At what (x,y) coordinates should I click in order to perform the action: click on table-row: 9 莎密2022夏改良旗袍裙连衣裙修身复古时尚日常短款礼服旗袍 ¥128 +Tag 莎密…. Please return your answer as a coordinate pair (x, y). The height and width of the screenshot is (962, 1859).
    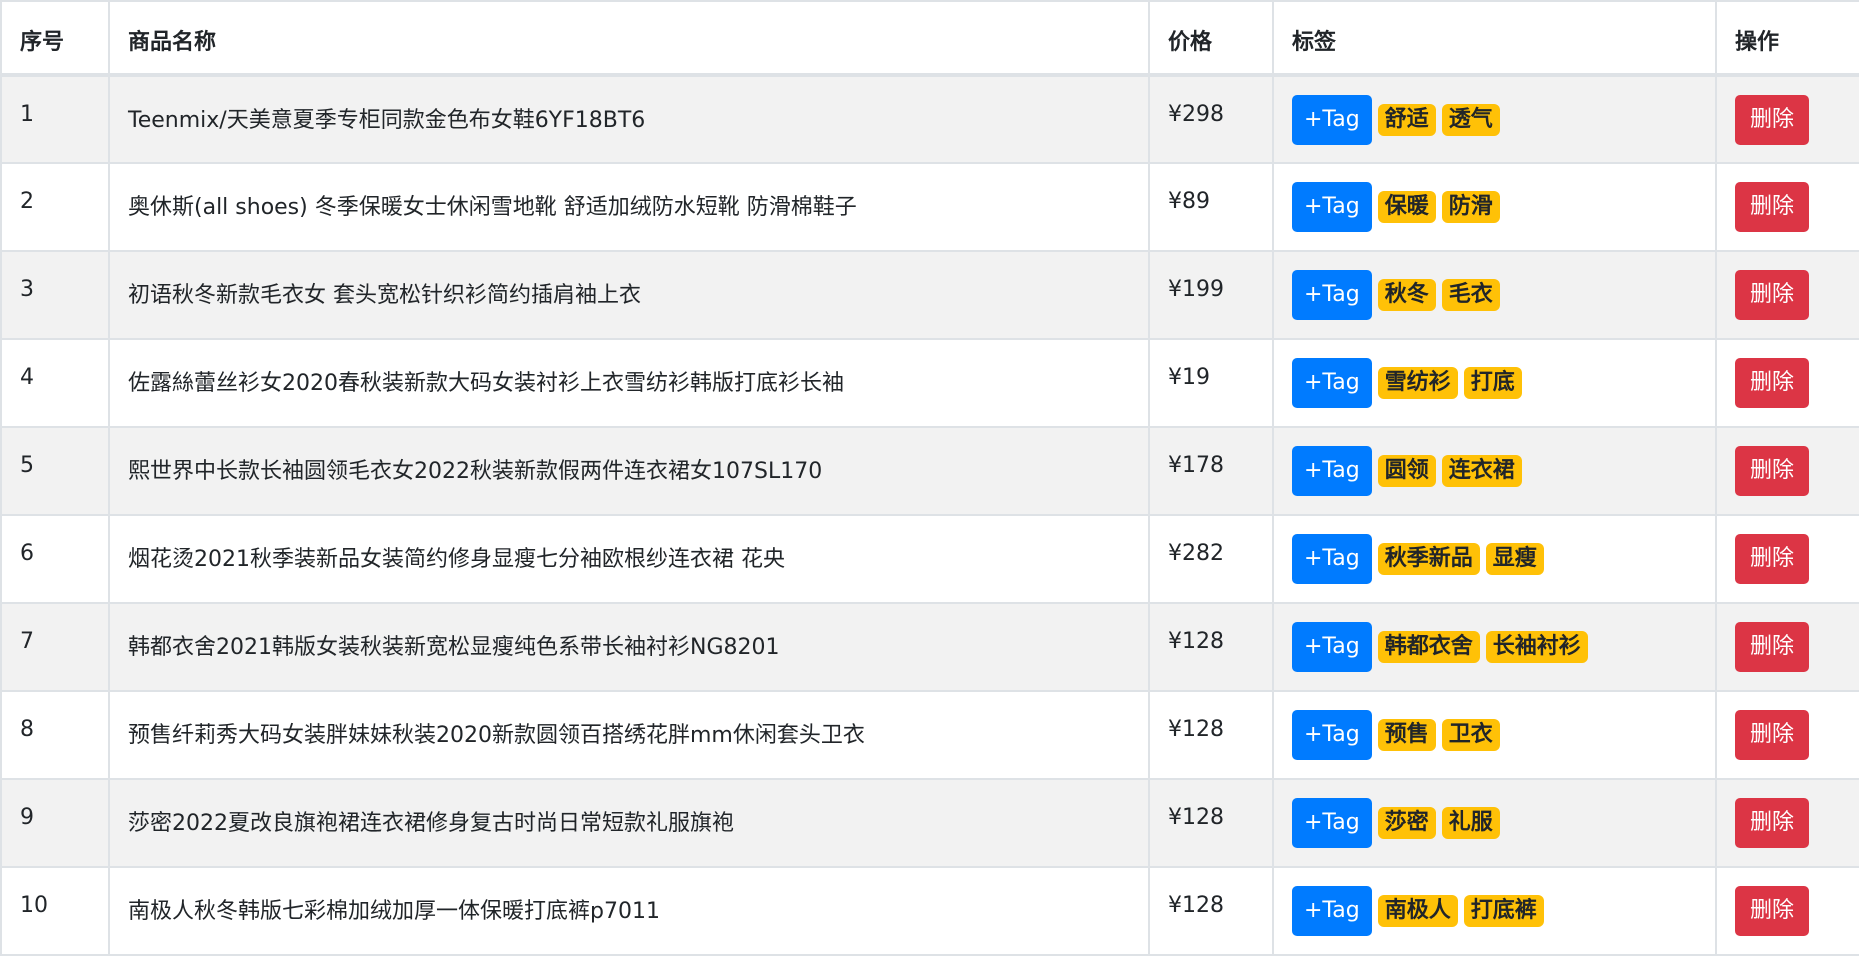
    Looking at the image, I should click on (929, 823).